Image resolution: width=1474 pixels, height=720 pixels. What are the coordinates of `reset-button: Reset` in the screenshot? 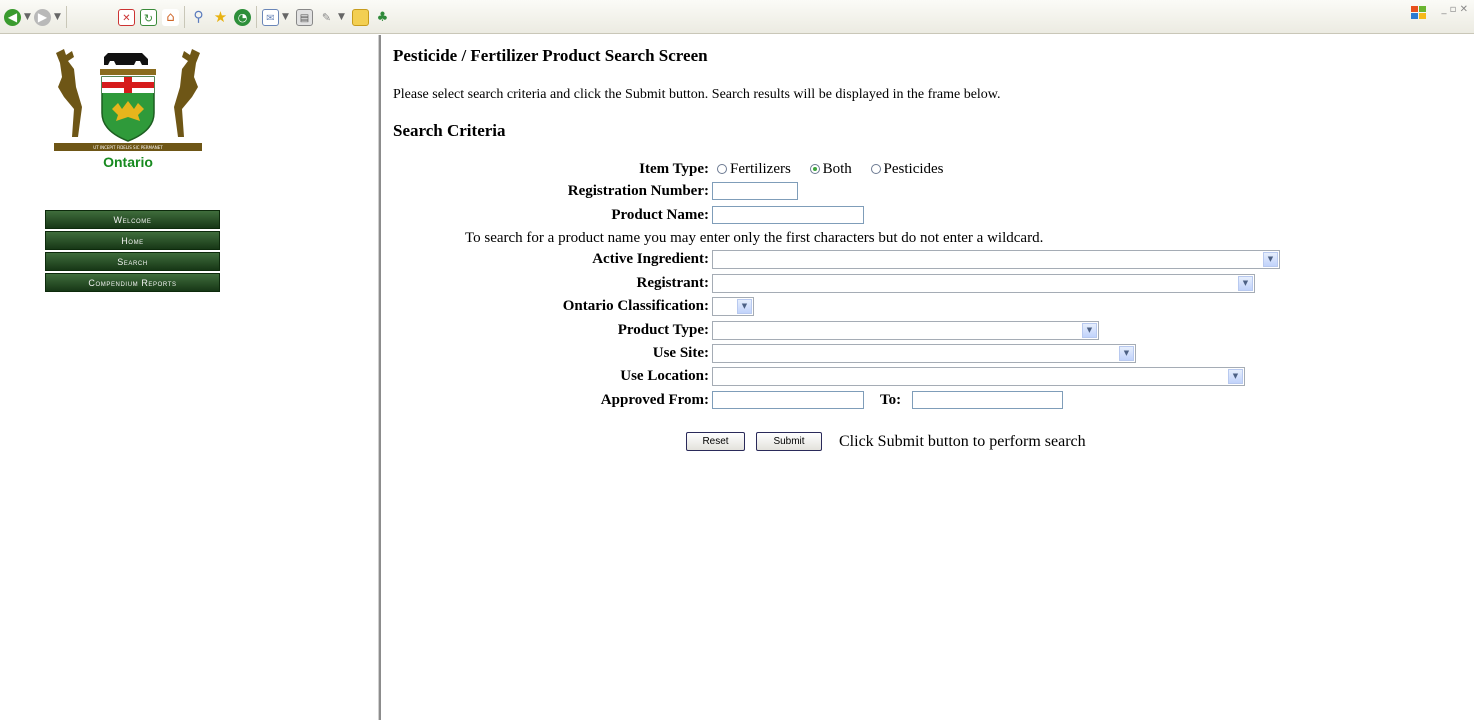 It's located at (715, 441).